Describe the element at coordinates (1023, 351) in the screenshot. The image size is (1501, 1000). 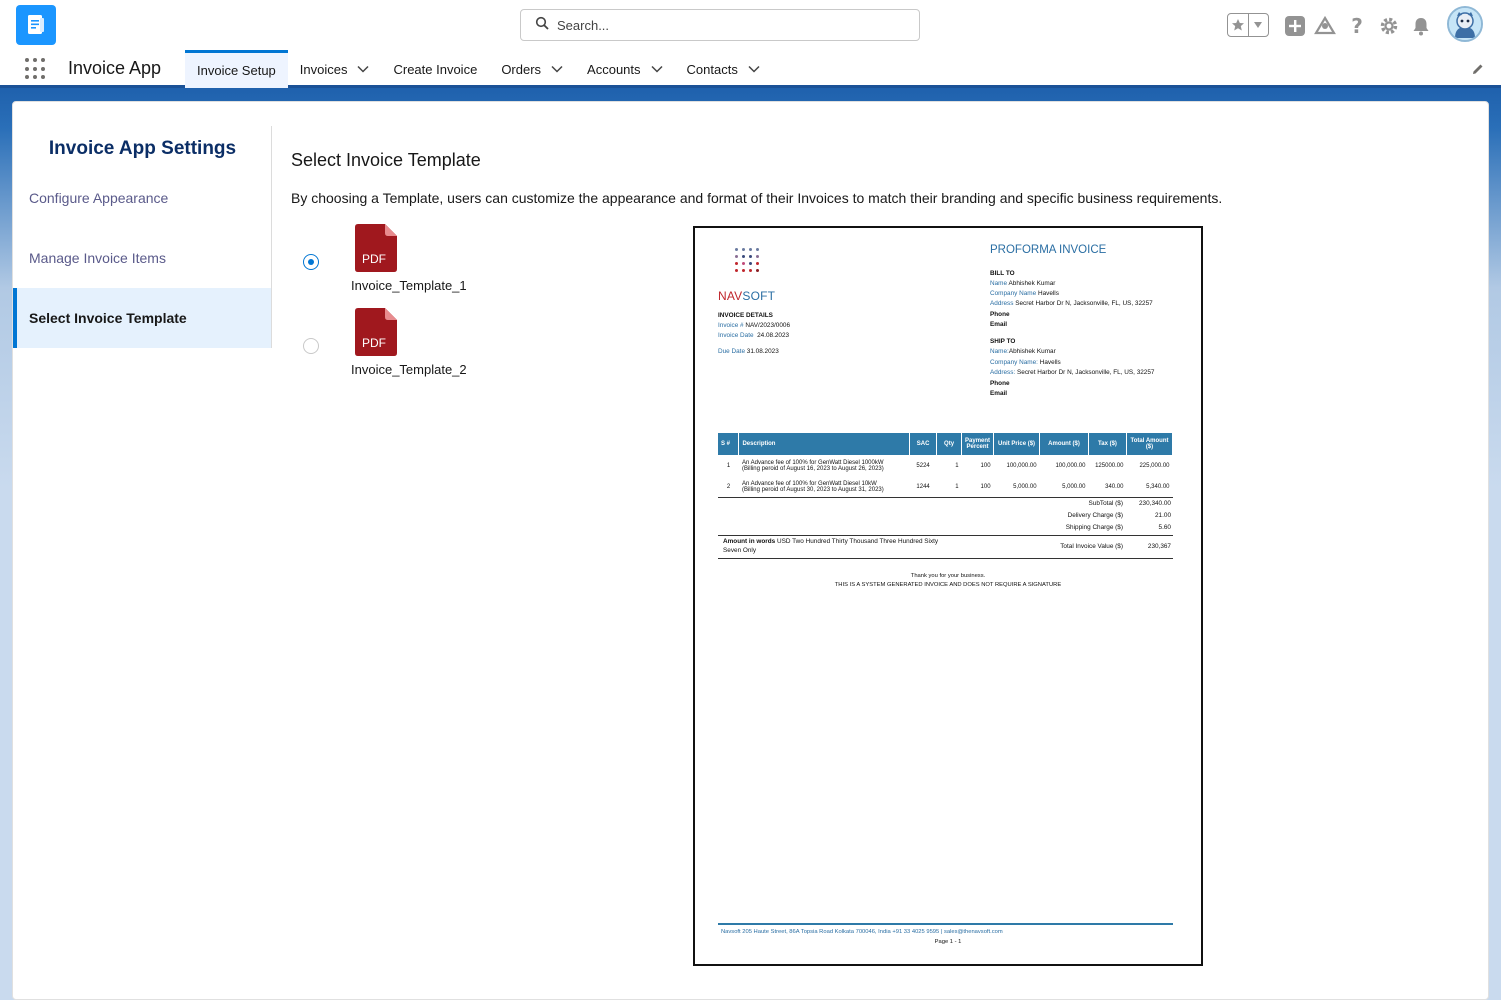
I see `ship-to-name: Name:Abhishek Kumar` at that location.